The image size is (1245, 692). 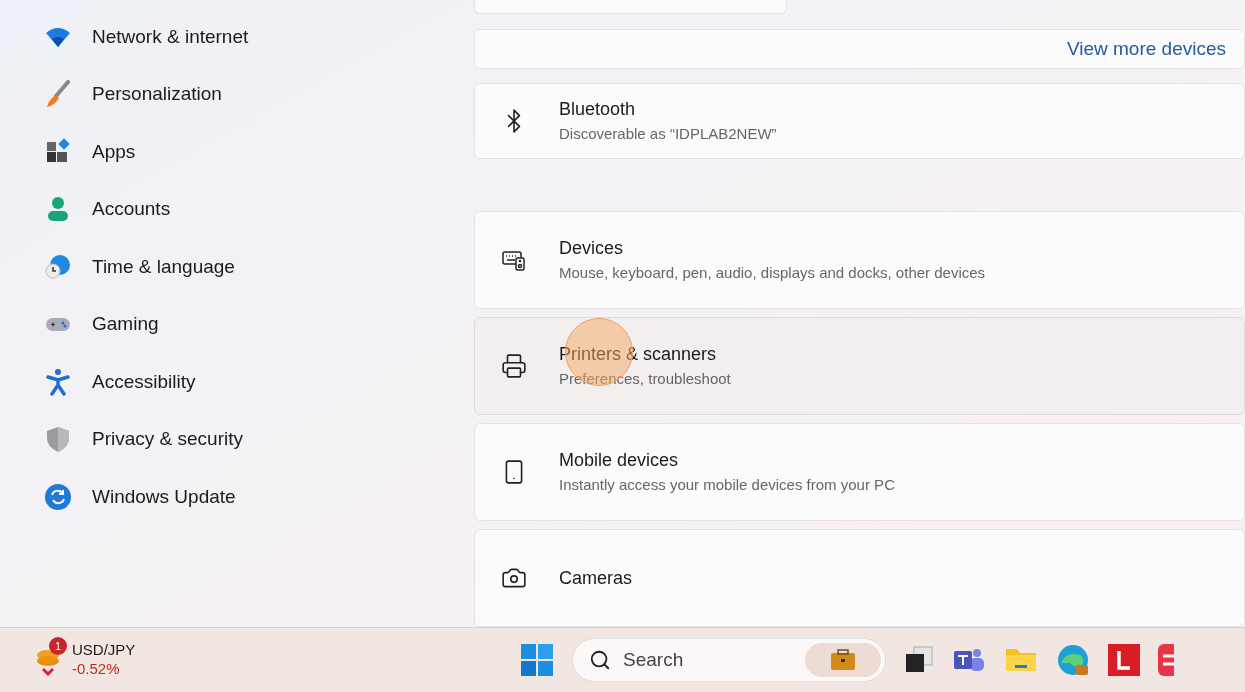 I want to click on card-title: Bluetooth, so click(x=598, y=110).